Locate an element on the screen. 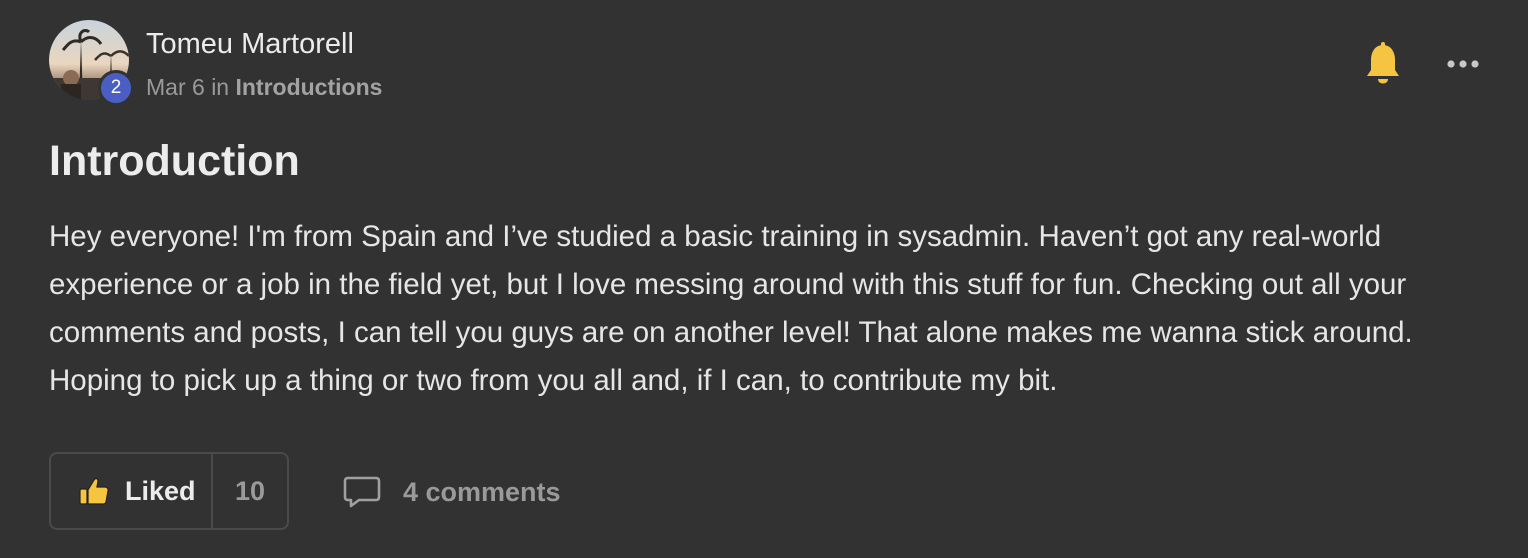  in-label: in is located at coordinates (220, 87).